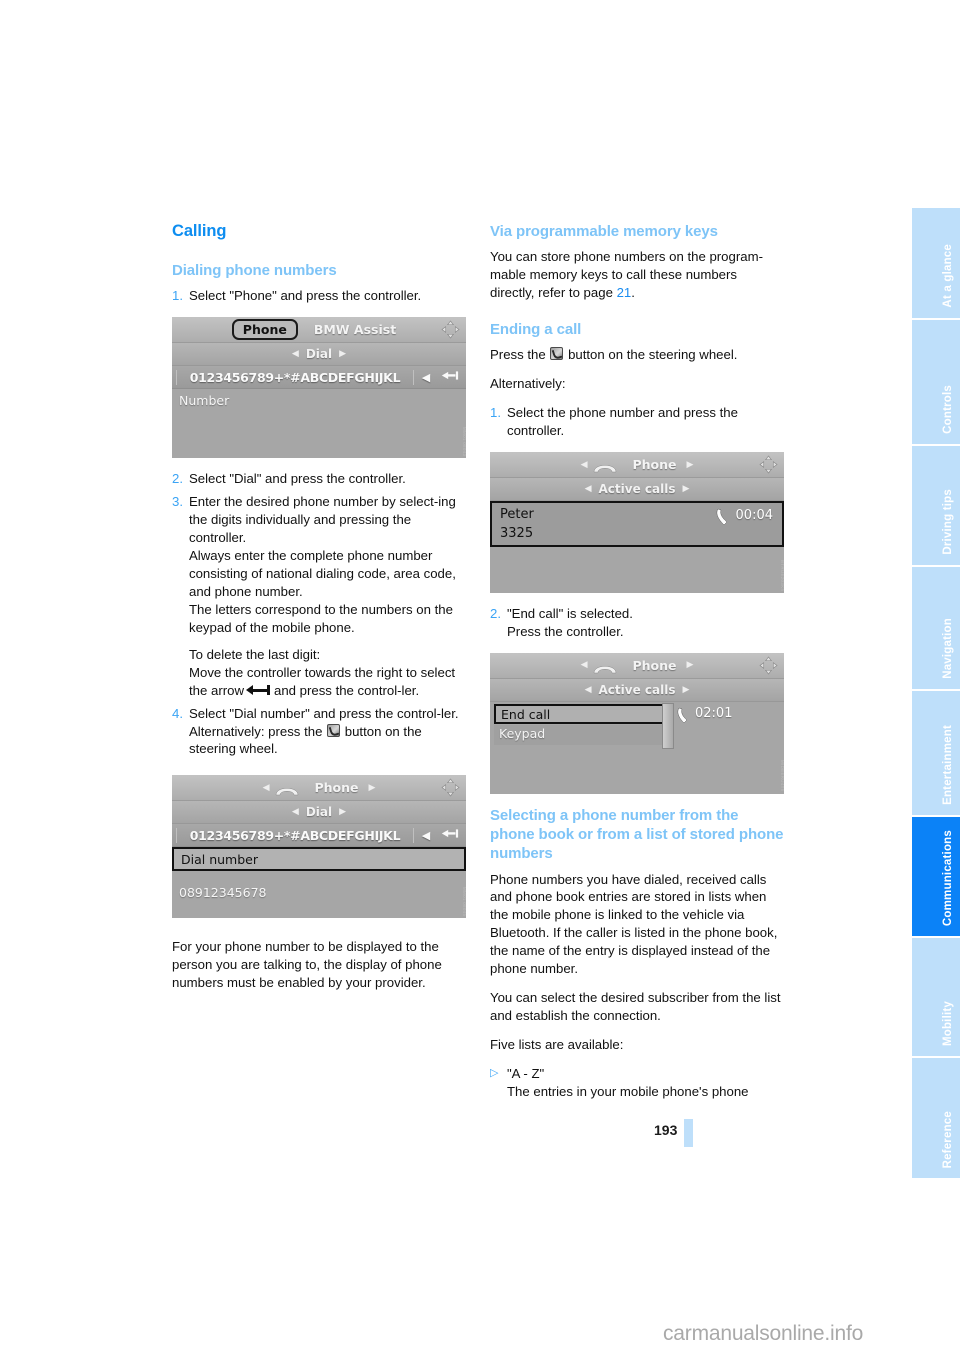 Image resolution: width=960 pixels, height=1358 pixels. Describe the element at coordinates (605, 465) in the screenshot. I see `phone-handset-icon` at that location.